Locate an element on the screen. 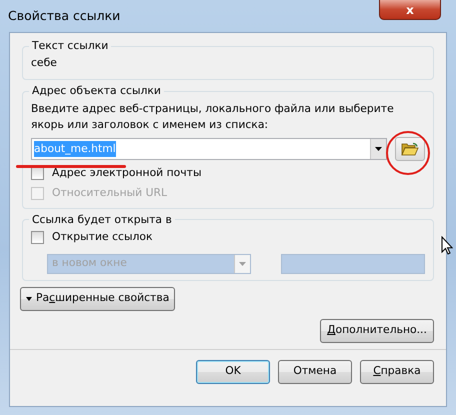  annotation-circle is located at coordinates (408, 153).